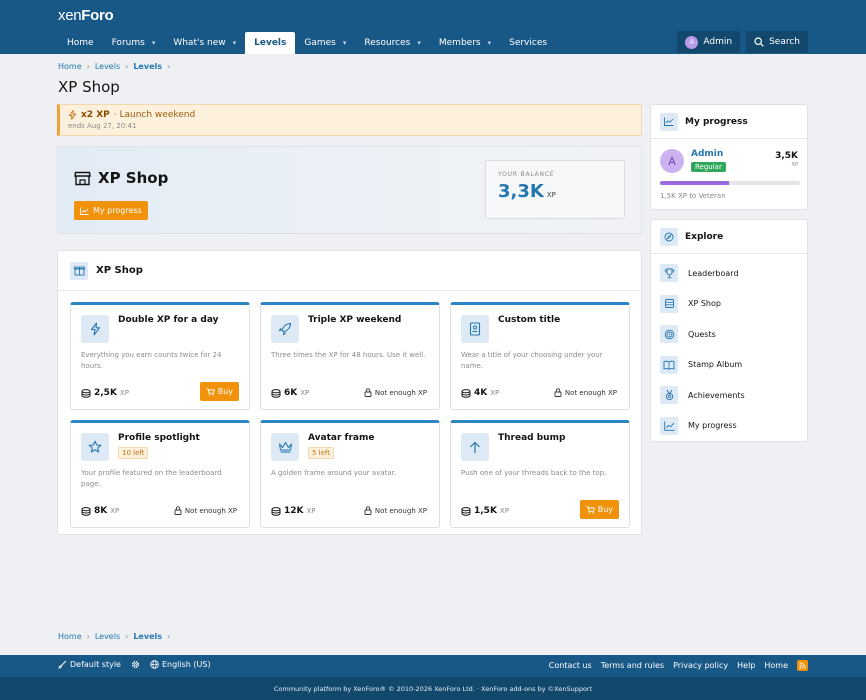  Describe the element at coordinates (729, 334) in the screenshot. I see `explore-item-quests: Quests` at that location.